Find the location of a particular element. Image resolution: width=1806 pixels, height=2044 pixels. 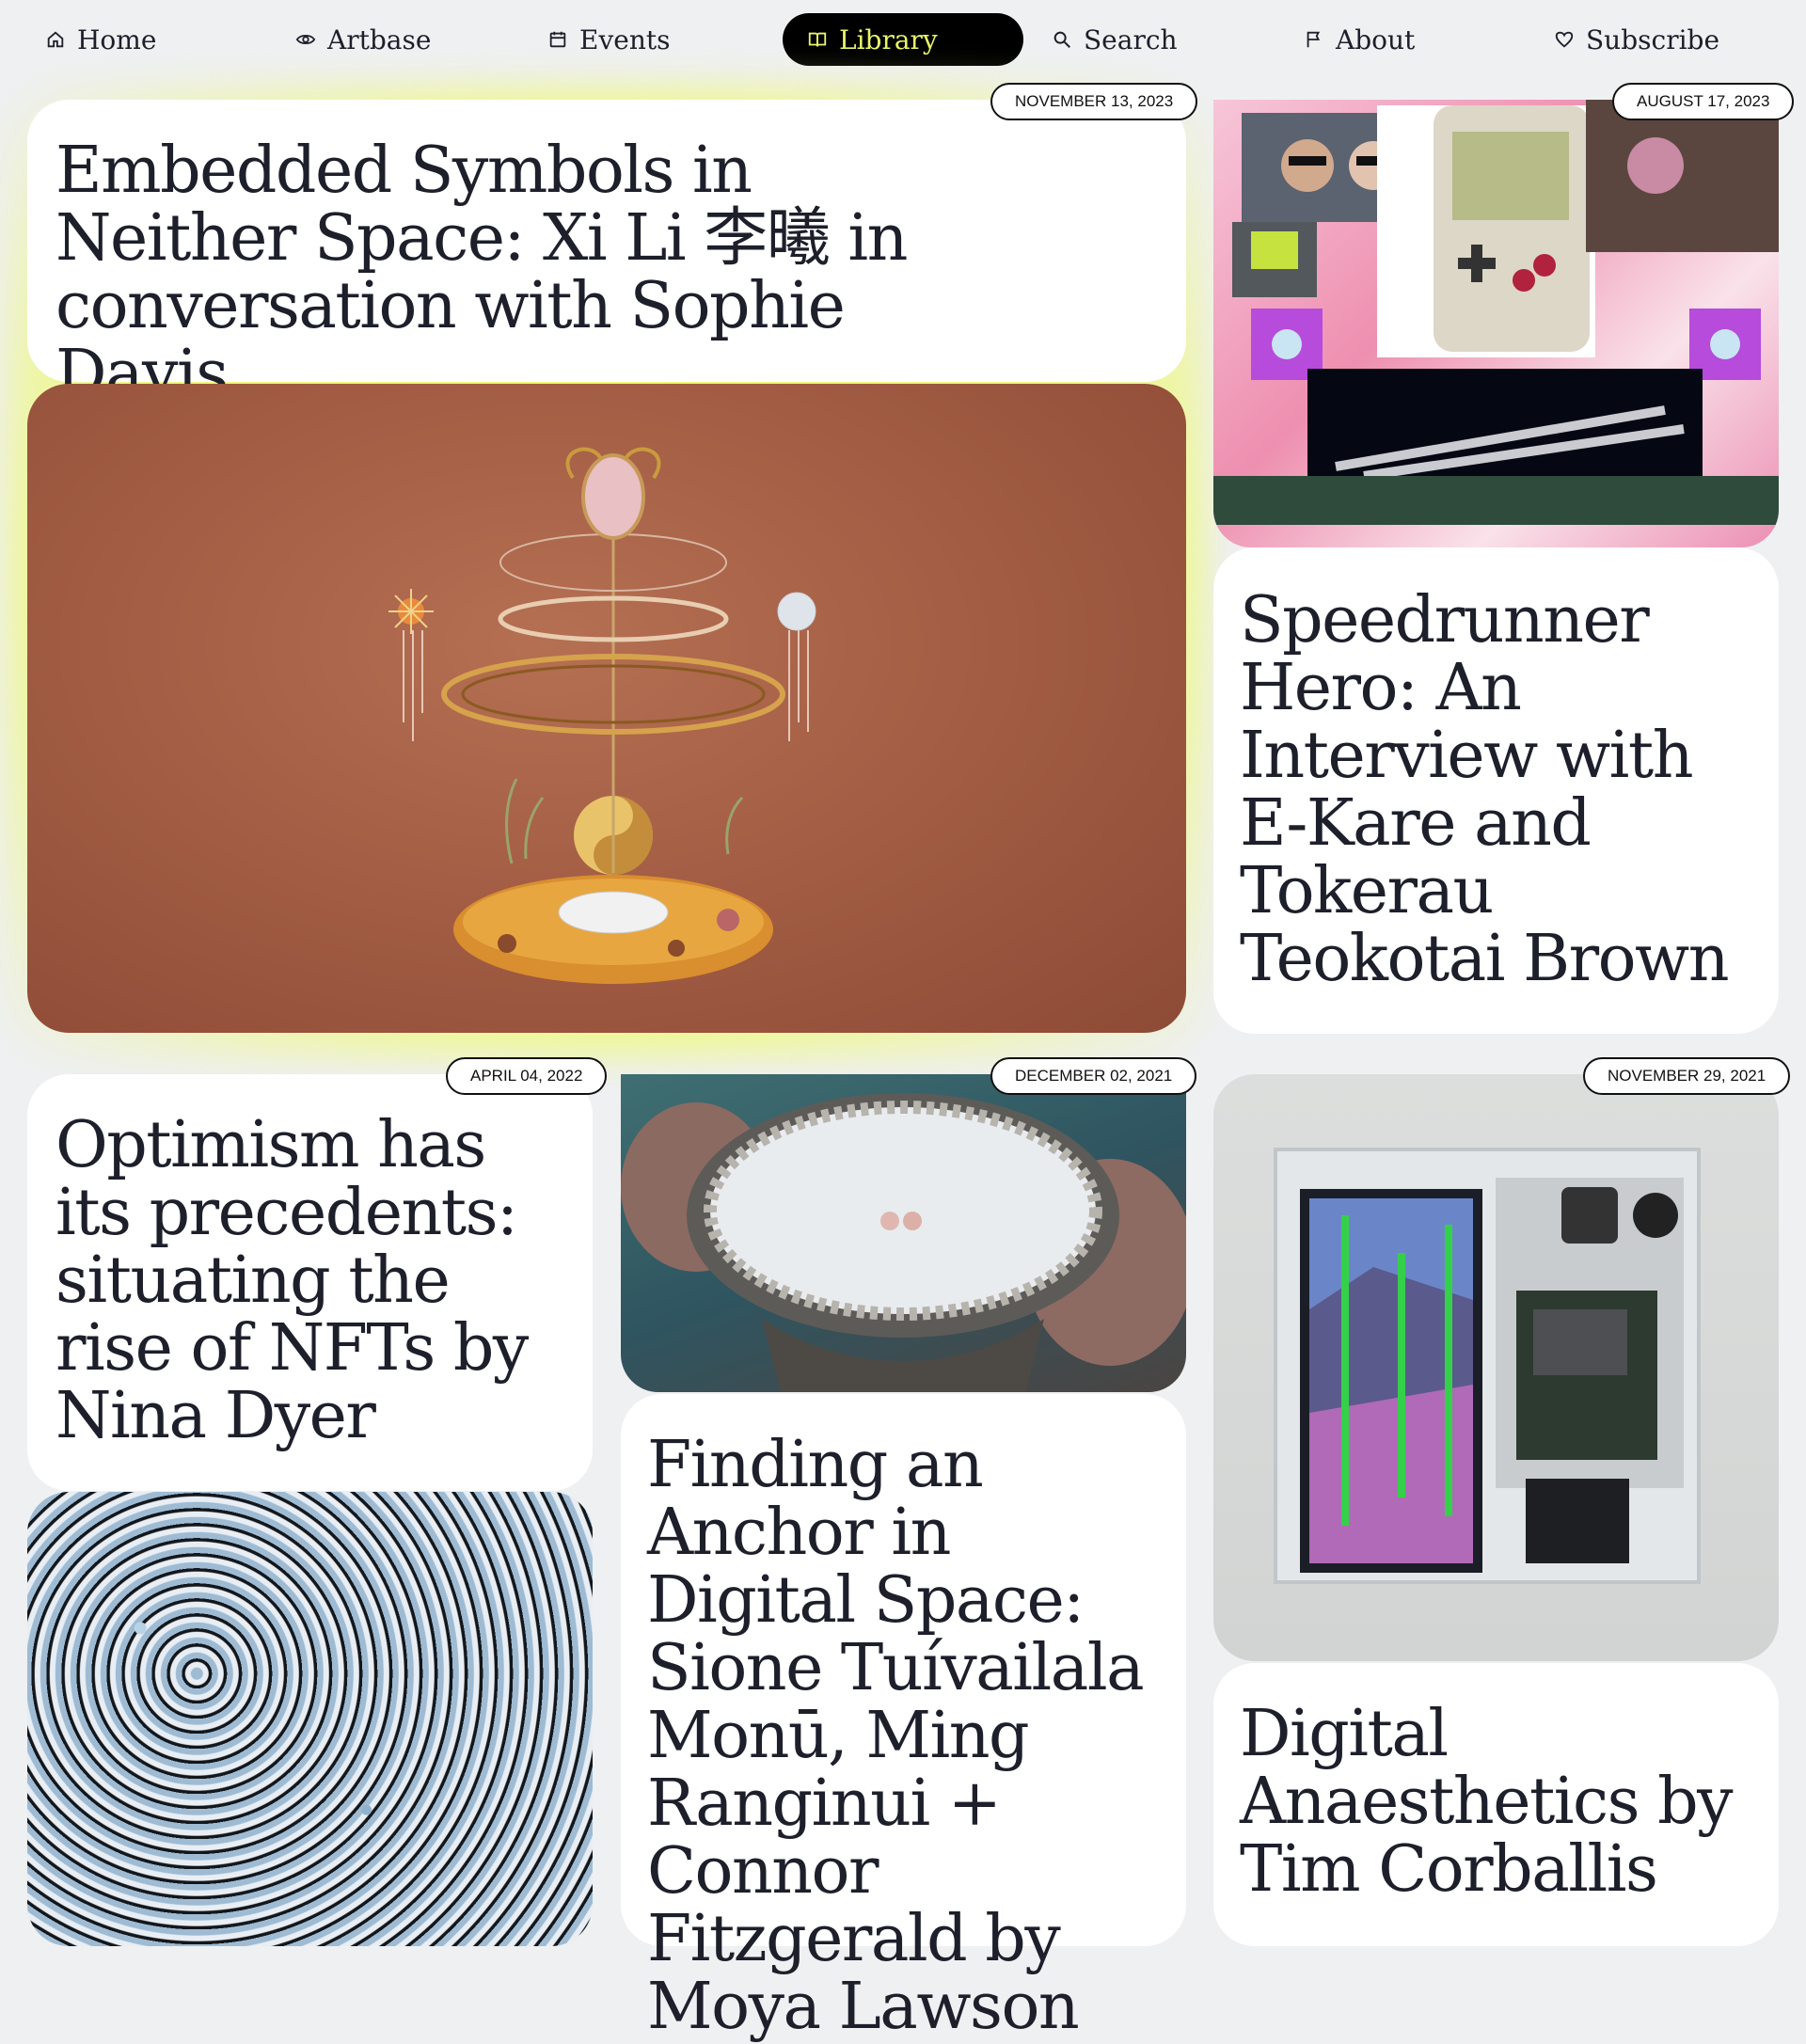

article-date: AUGUST 17, 2023 is located at coordinates (1704, 101).